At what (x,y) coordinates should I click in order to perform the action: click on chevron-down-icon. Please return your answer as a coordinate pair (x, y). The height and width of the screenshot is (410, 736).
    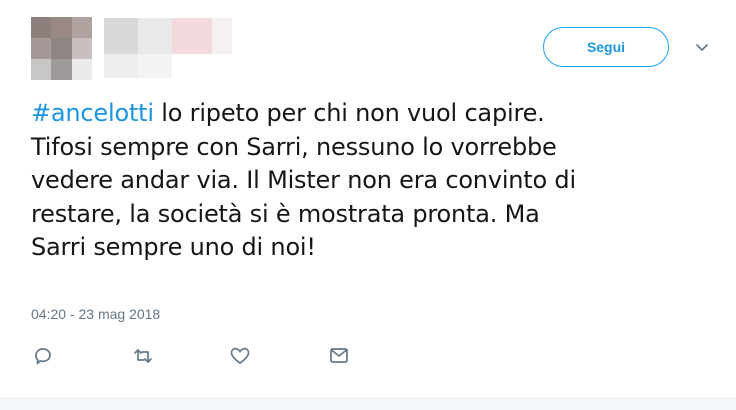
    Looking at the image, I should click on (702, 47).